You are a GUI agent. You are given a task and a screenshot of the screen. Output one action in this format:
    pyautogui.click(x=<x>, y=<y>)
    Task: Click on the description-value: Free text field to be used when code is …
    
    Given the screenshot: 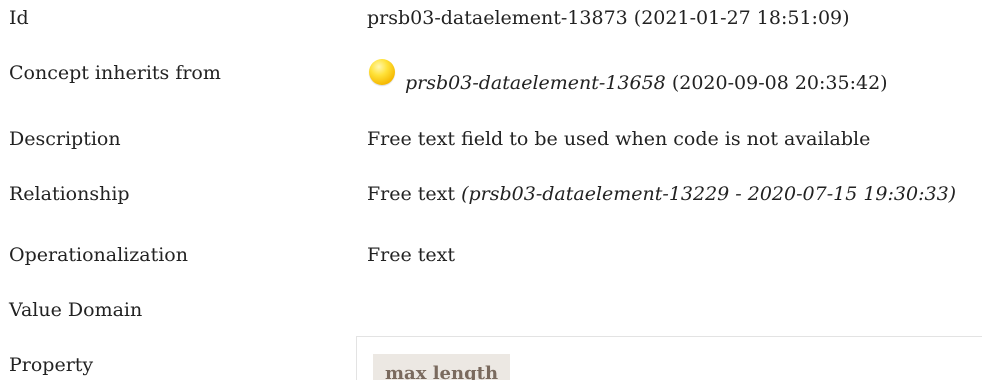 What is the action you would take?
    pyautogui.click(x=619, y=139)
    